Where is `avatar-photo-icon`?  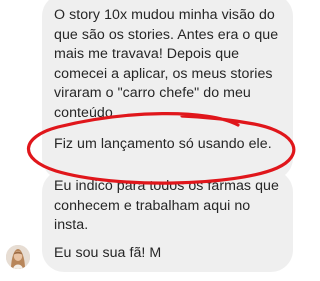
avatar-photo-icon is located at coordinates (18, 257).